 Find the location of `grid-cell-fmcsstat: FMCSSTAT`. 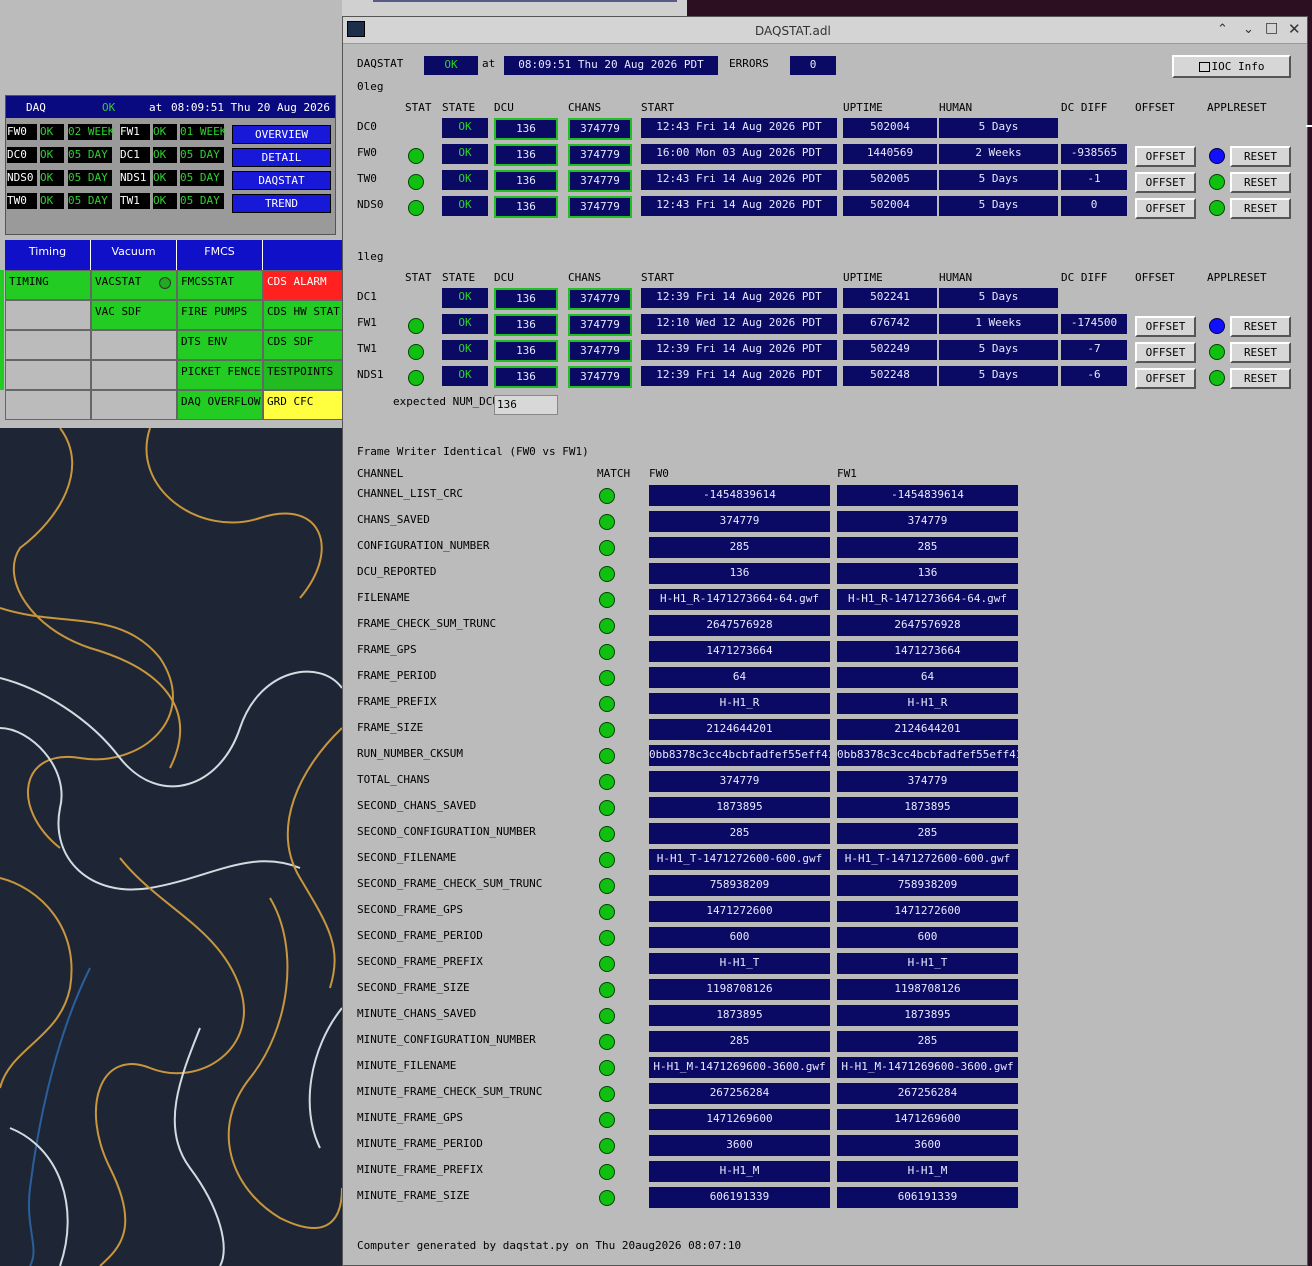

grid-cell-fmcsstat: FMCSSTAT is located at coordinates (220, 285).